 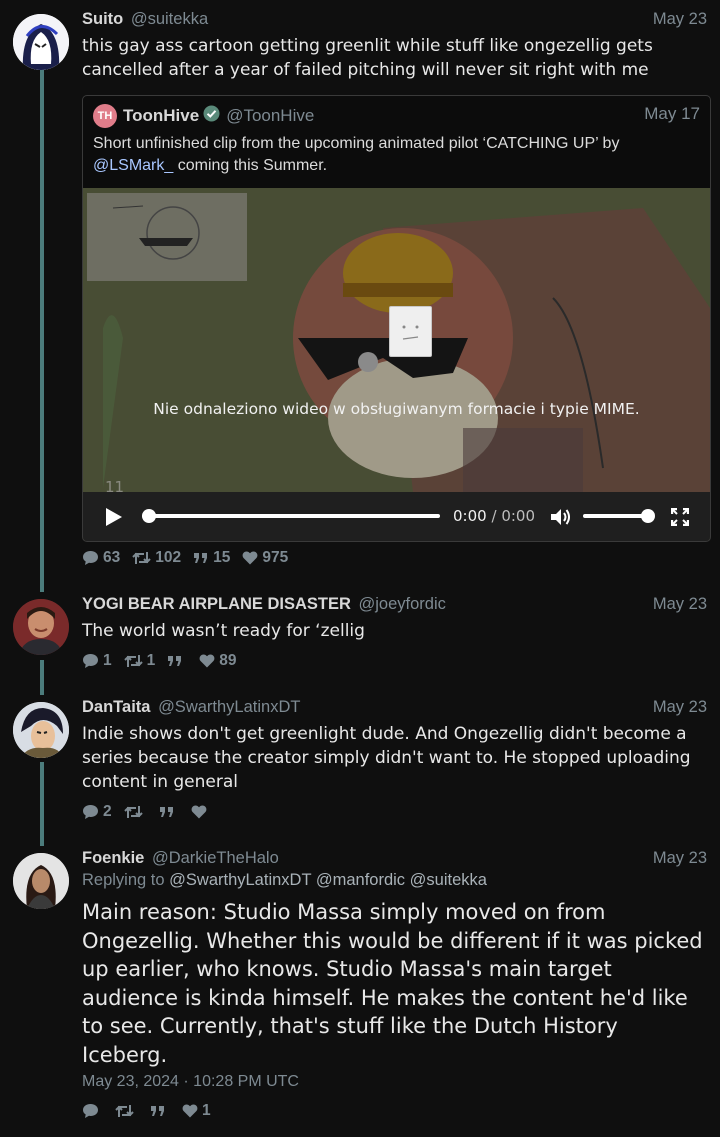 I want to click on time-display: 0:00 / 0:00, so click(x=494, y=516).